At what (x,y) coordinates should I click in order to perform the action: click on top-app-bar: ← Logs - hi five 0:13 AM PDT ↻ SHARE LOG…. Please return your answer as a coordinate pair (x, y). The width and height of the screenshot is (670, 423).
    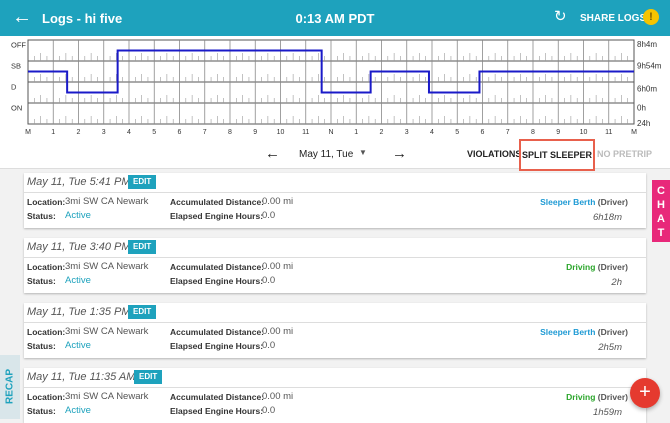
    Looking at the image, I should click on (335, 18).